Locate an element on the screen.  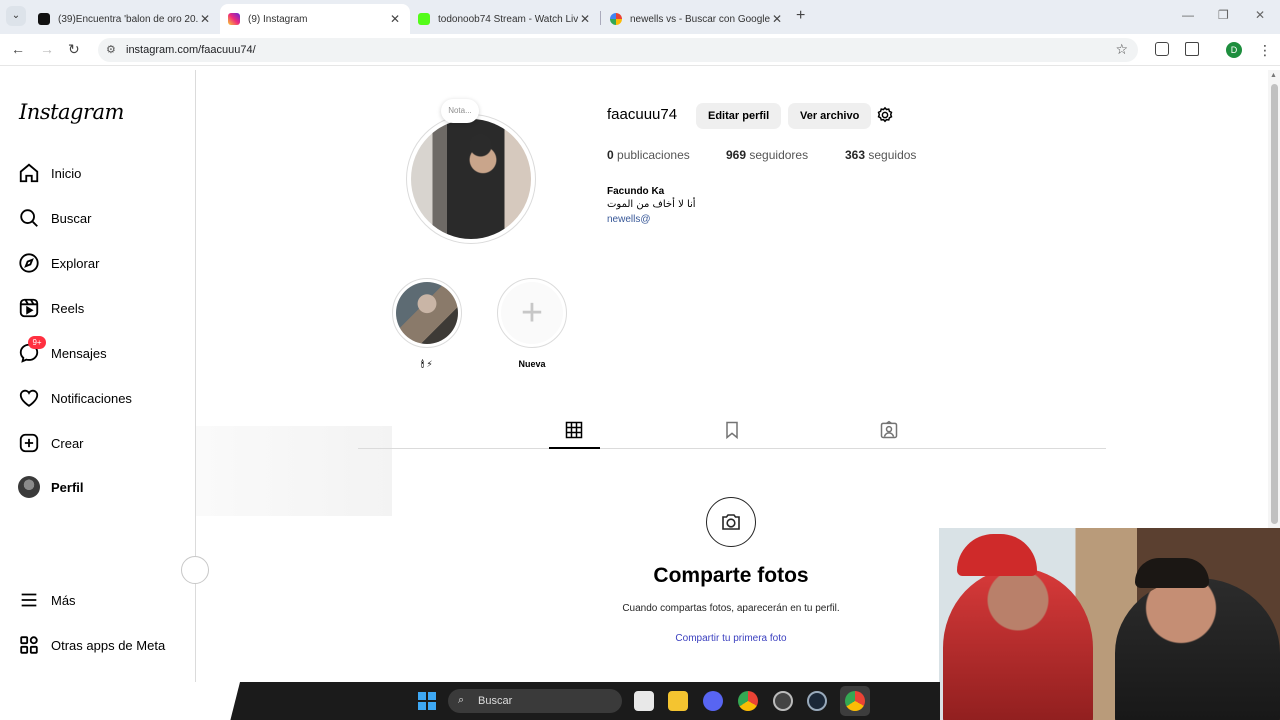
tab-title: (9) Instagram is located at coordinates (278, 19).